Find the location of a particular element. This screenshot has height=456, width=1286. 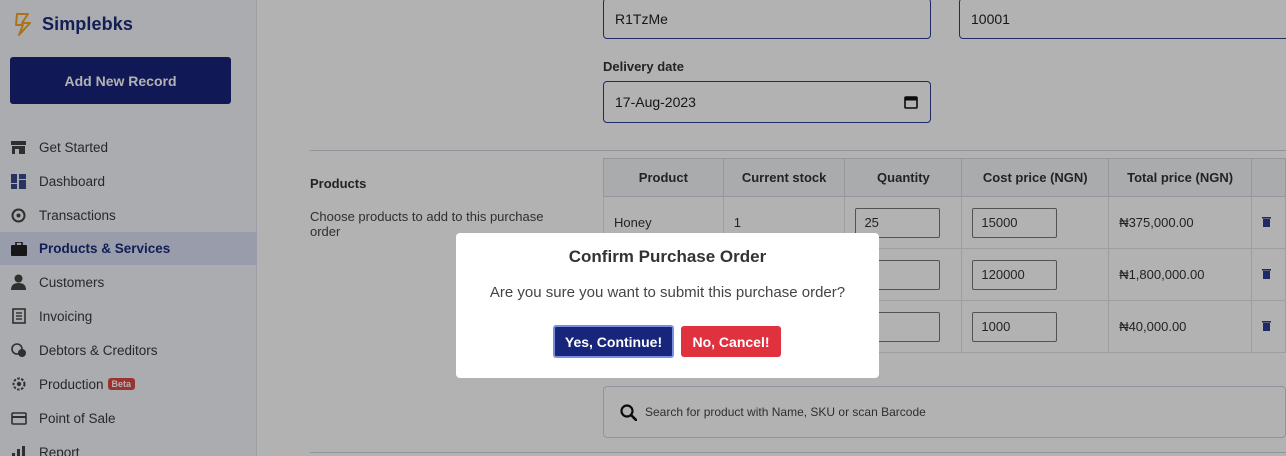

confirm-continue-button: Yes, Continue! is located at coordinates (613, 341).